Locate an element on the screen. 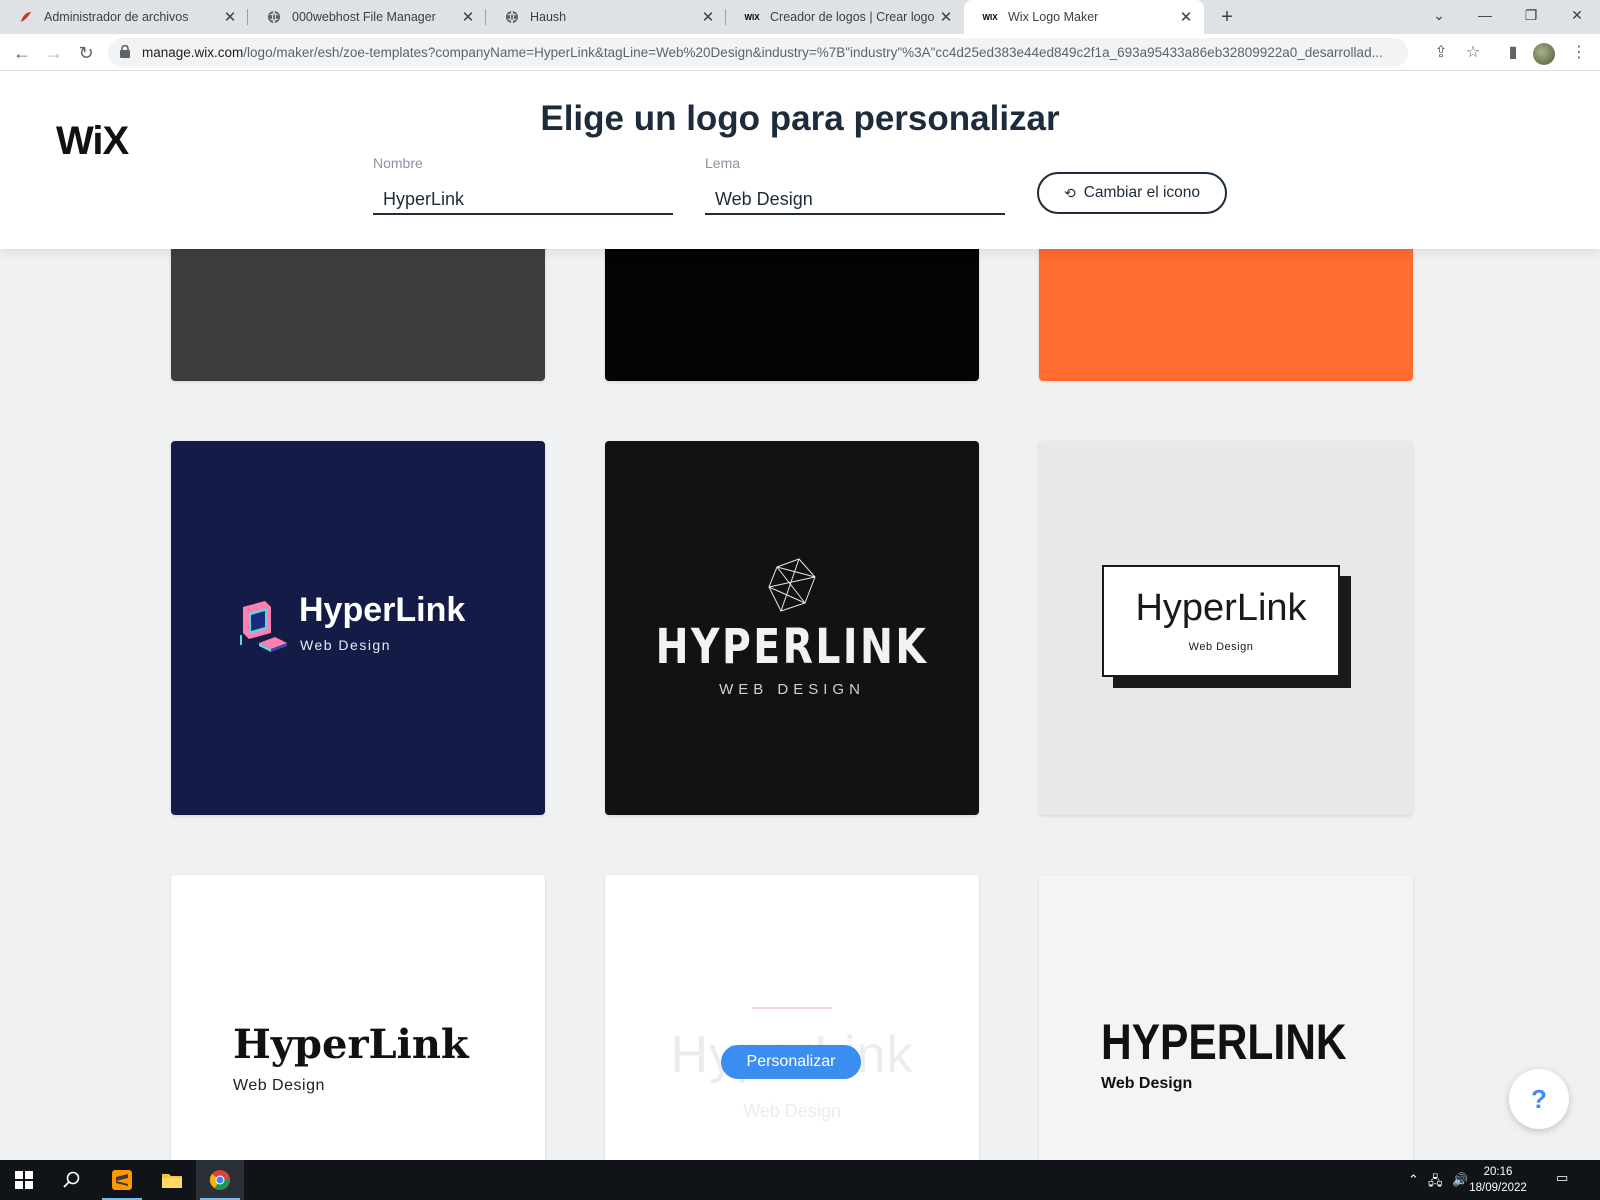 This screenshot has width=1600, height=1200. tab-creador-logos: WIX Creador de logos | Crear logo gra ✕ is located at coordinates (845, 17).